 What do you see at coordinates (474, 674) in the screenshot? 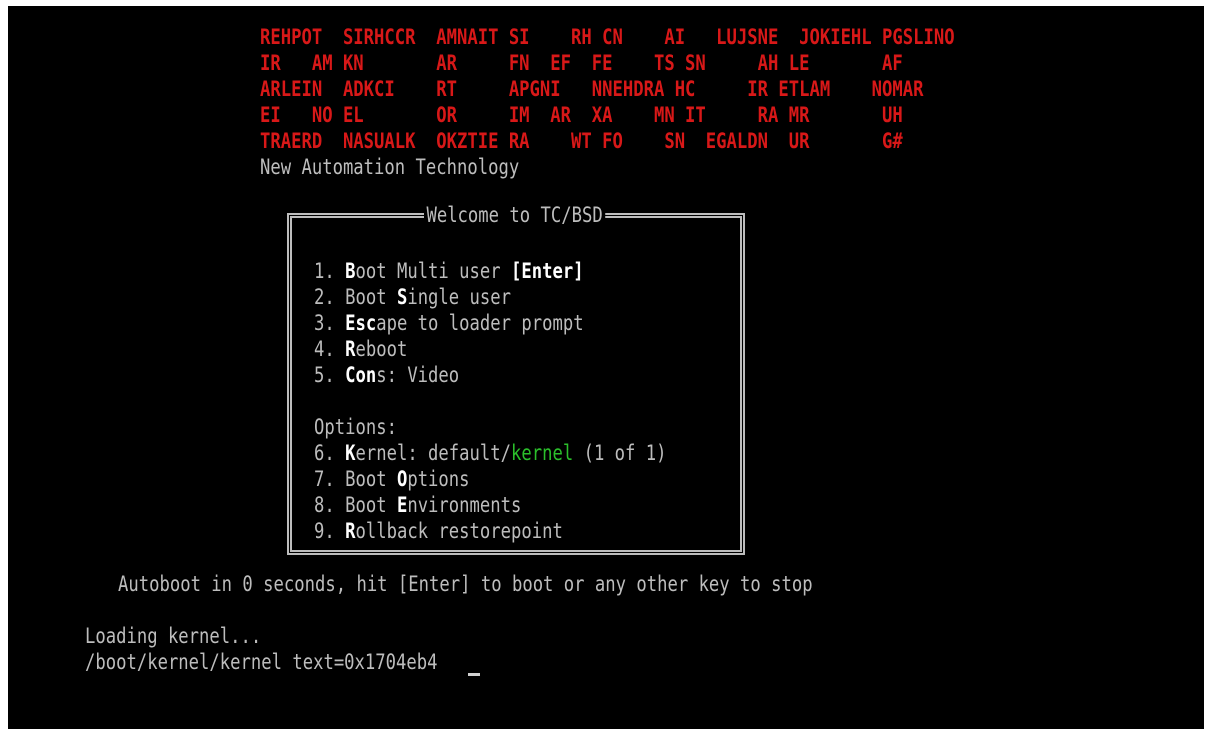
I see `text-cursor` at bounding box center [474, 674].